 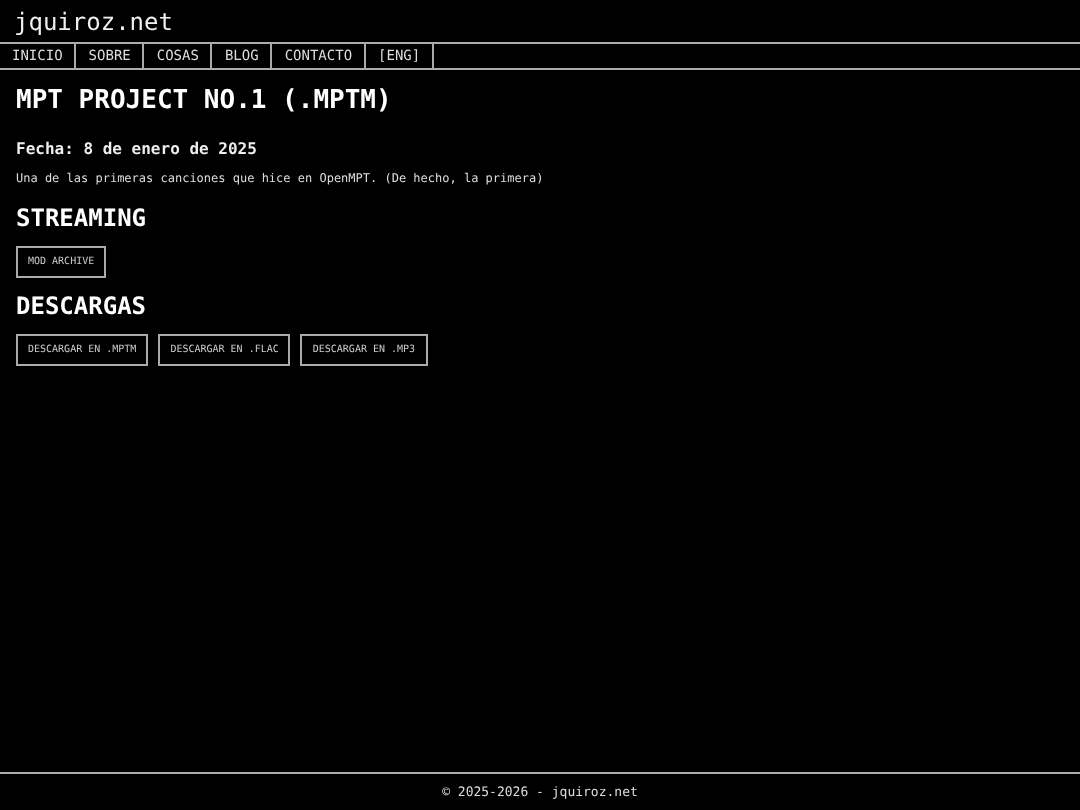 I want to click on section-heading: DESCARGAS, so click(x=82, y=306).